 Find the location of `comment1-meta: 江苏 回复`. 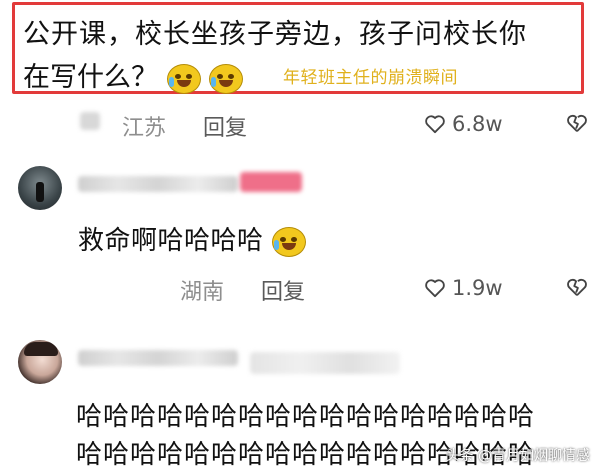

comment1-meta: 江苏 回复 is located at coordinates (184, 126).